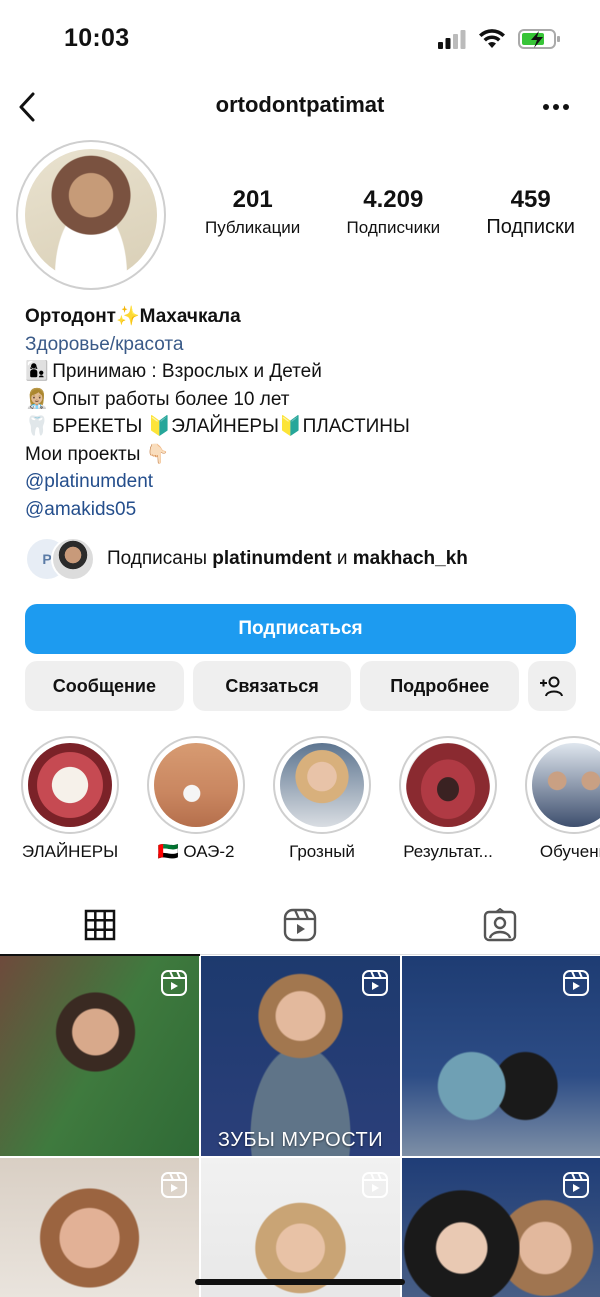  I want to click on stat-following-count: 459, so click(530, 199).